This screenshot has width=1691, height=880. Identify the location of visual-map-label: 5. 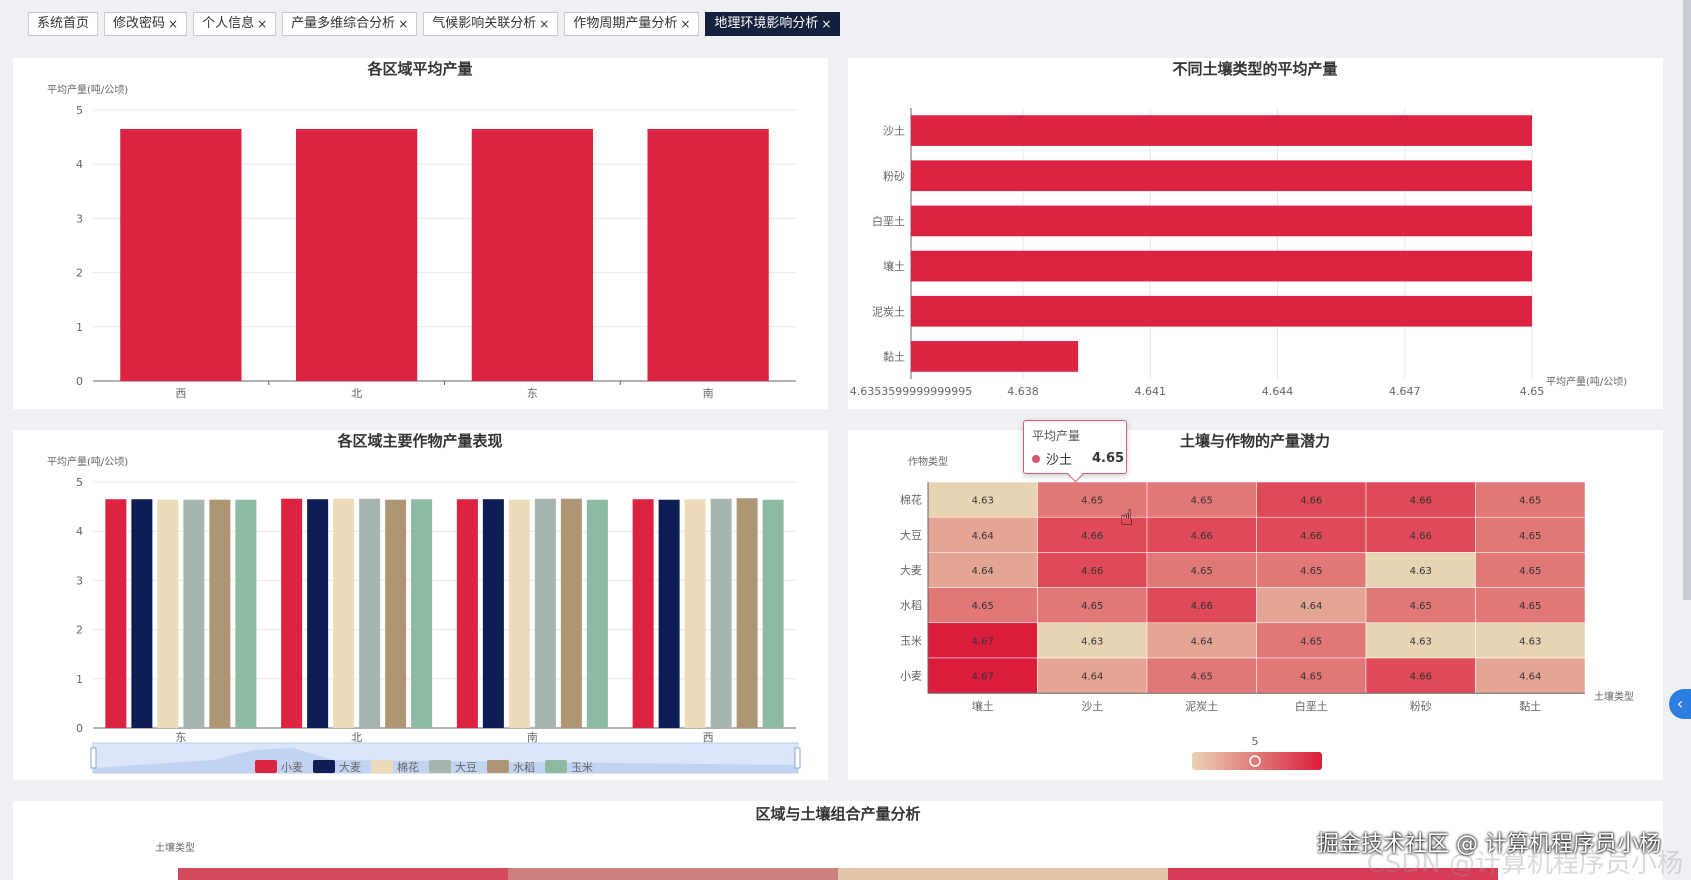
(1255, 741).